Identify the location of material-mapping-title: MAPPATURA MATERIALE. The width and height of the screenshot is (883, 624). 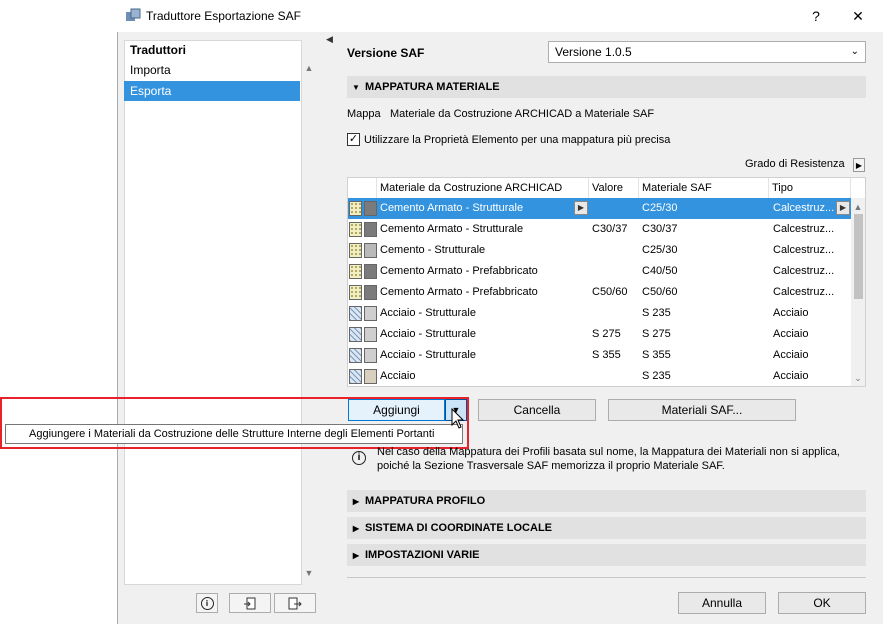
(432, 87).